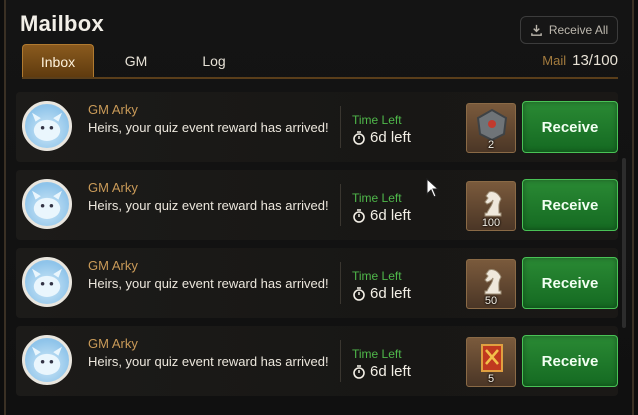 The width and height of the screenshot is (638, 415). I want to click on reward-item-slot: 50, so click(491, 284).